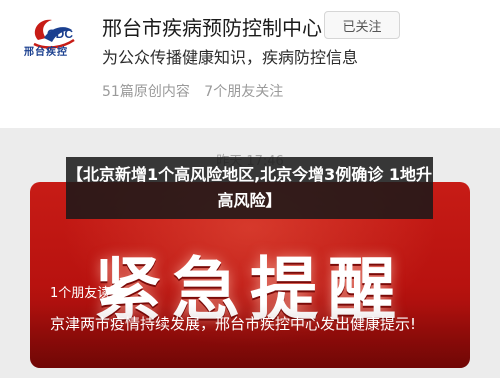  I want to click on friends-read-count: 1个朋友读过, so click(87, 293).